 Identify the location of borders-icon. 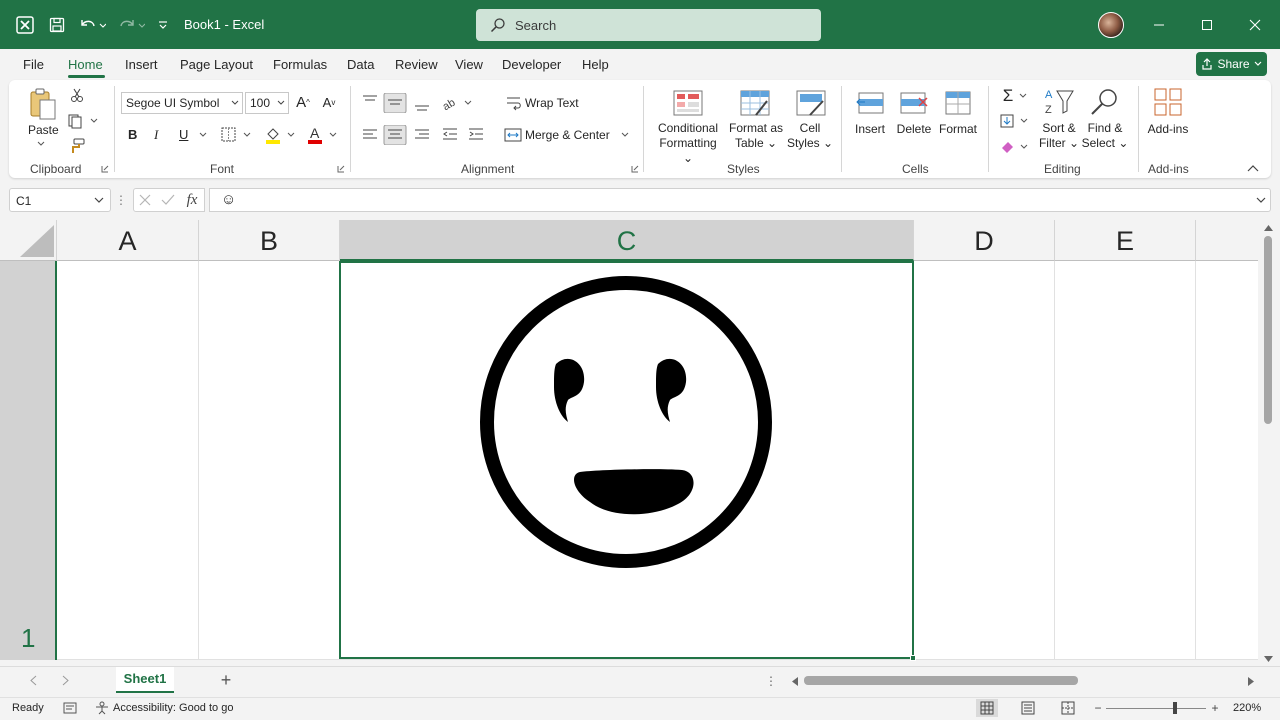
(236, 135).